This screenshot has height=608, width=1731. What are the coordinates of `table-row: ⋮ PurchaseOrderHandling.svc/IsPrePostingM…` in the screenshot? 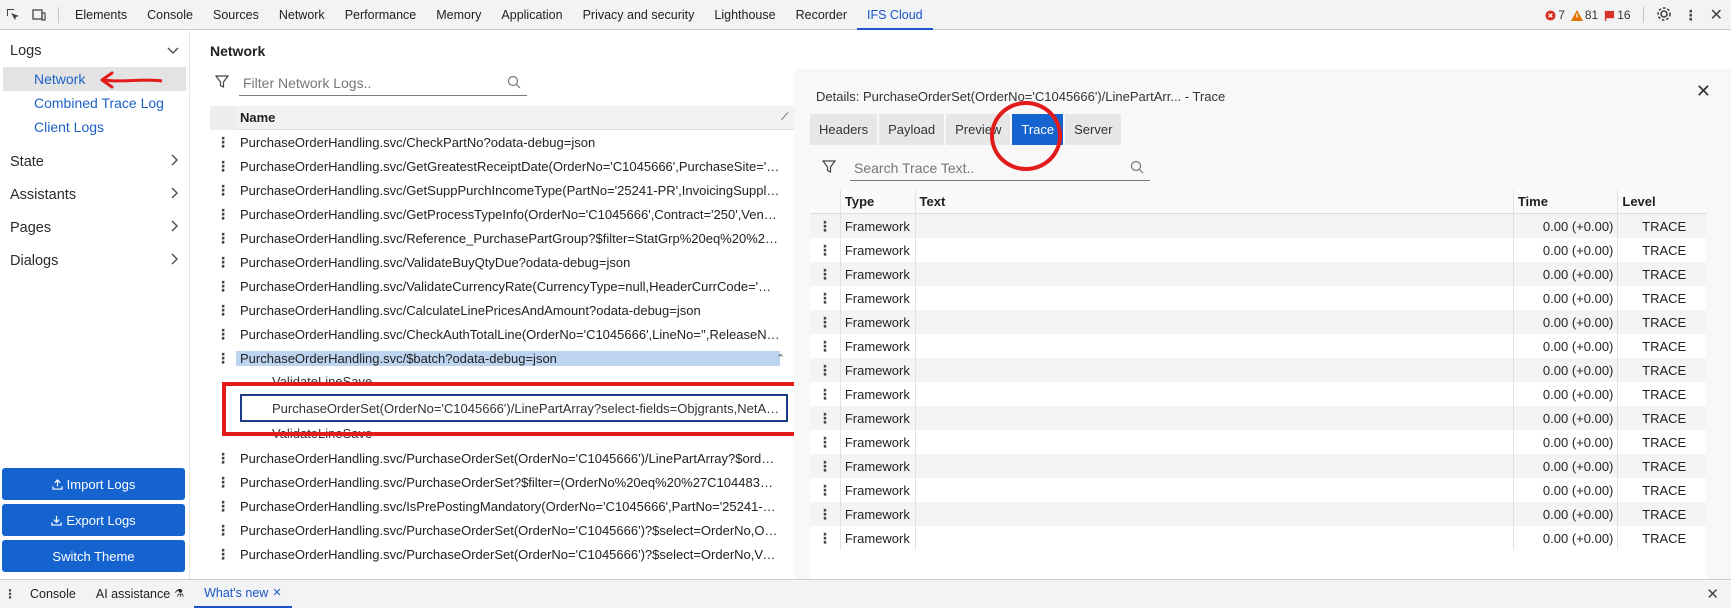 It's located at (502, 506).